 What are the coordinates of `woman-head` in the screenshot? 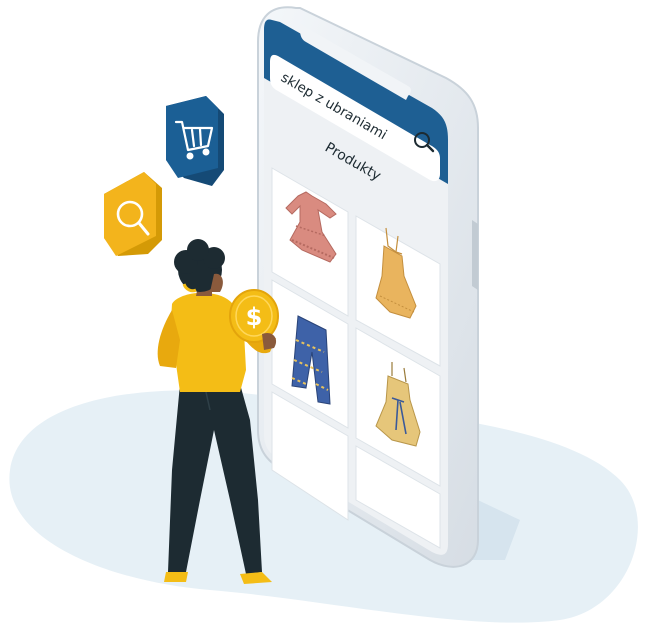 It's located at (199, 266).